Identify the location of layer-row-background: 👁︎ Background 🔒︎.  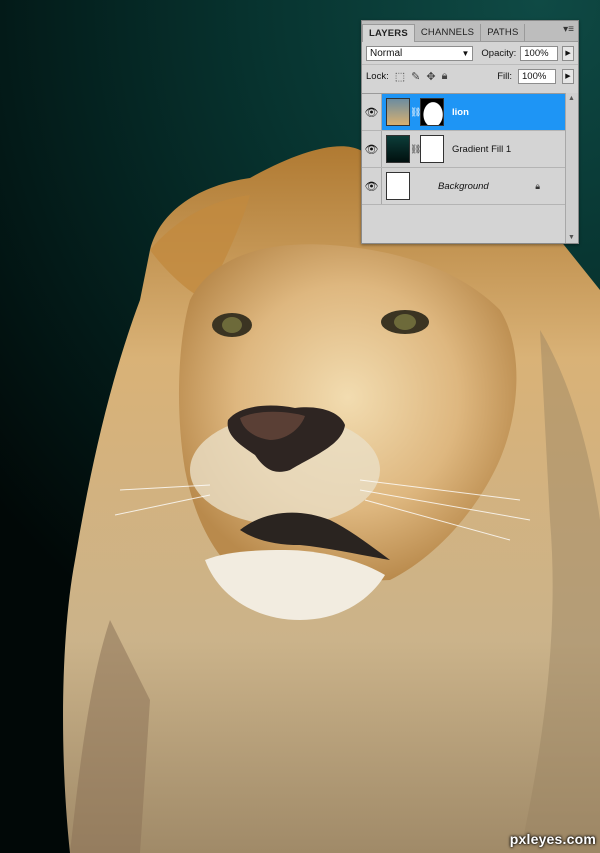
(464, 186).